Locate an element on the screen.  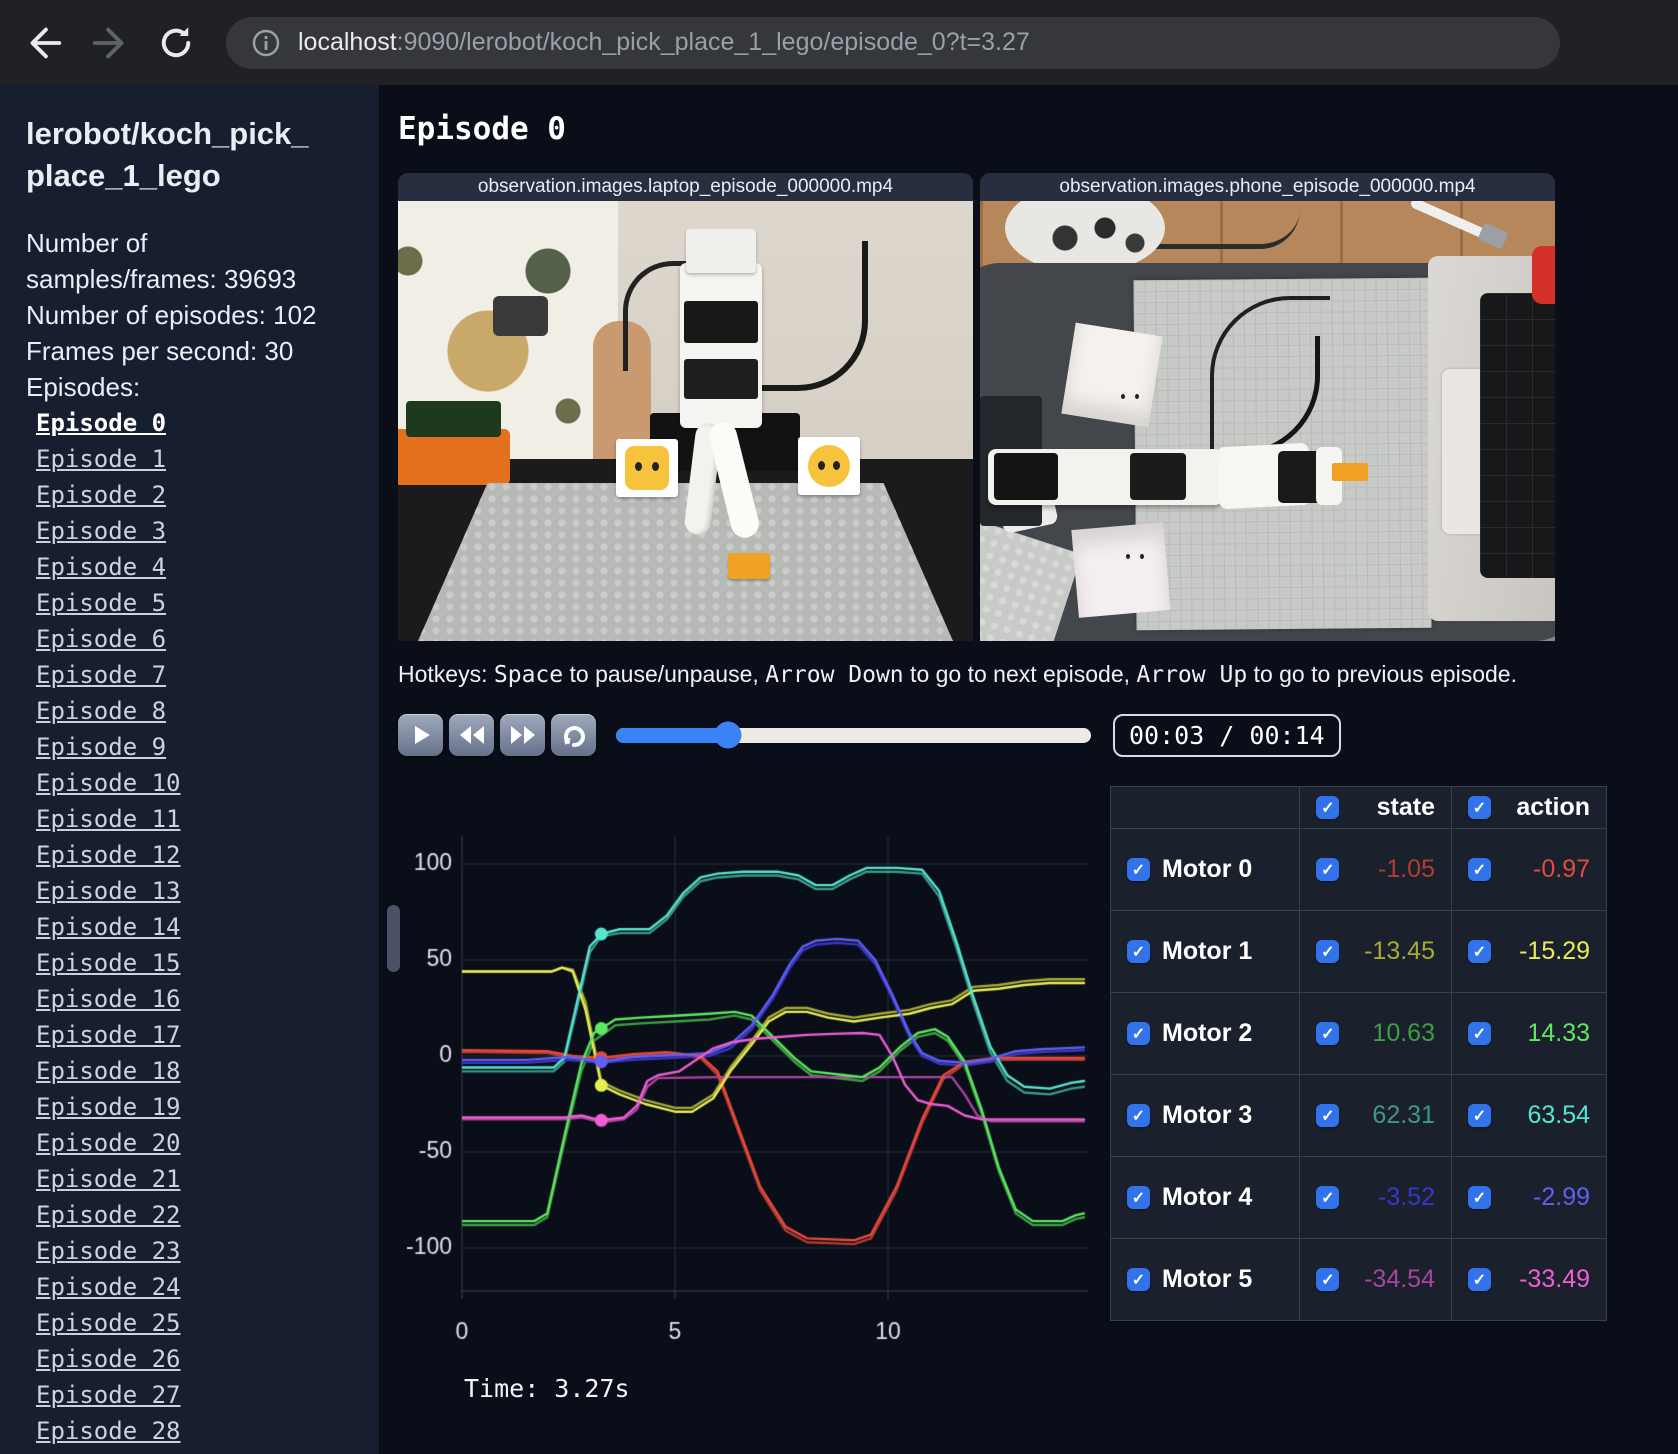
episode-link: Episode 25 is located at coordinates (197, 1323).